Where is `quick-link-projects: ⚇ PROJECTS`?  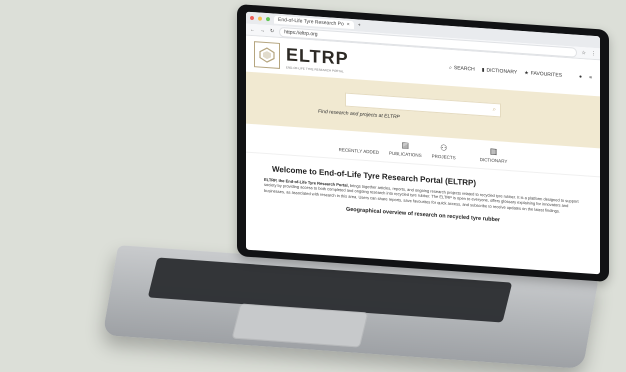 quick-link-projects: ⚇ PROJECTS is located at coordinates (444, 151).